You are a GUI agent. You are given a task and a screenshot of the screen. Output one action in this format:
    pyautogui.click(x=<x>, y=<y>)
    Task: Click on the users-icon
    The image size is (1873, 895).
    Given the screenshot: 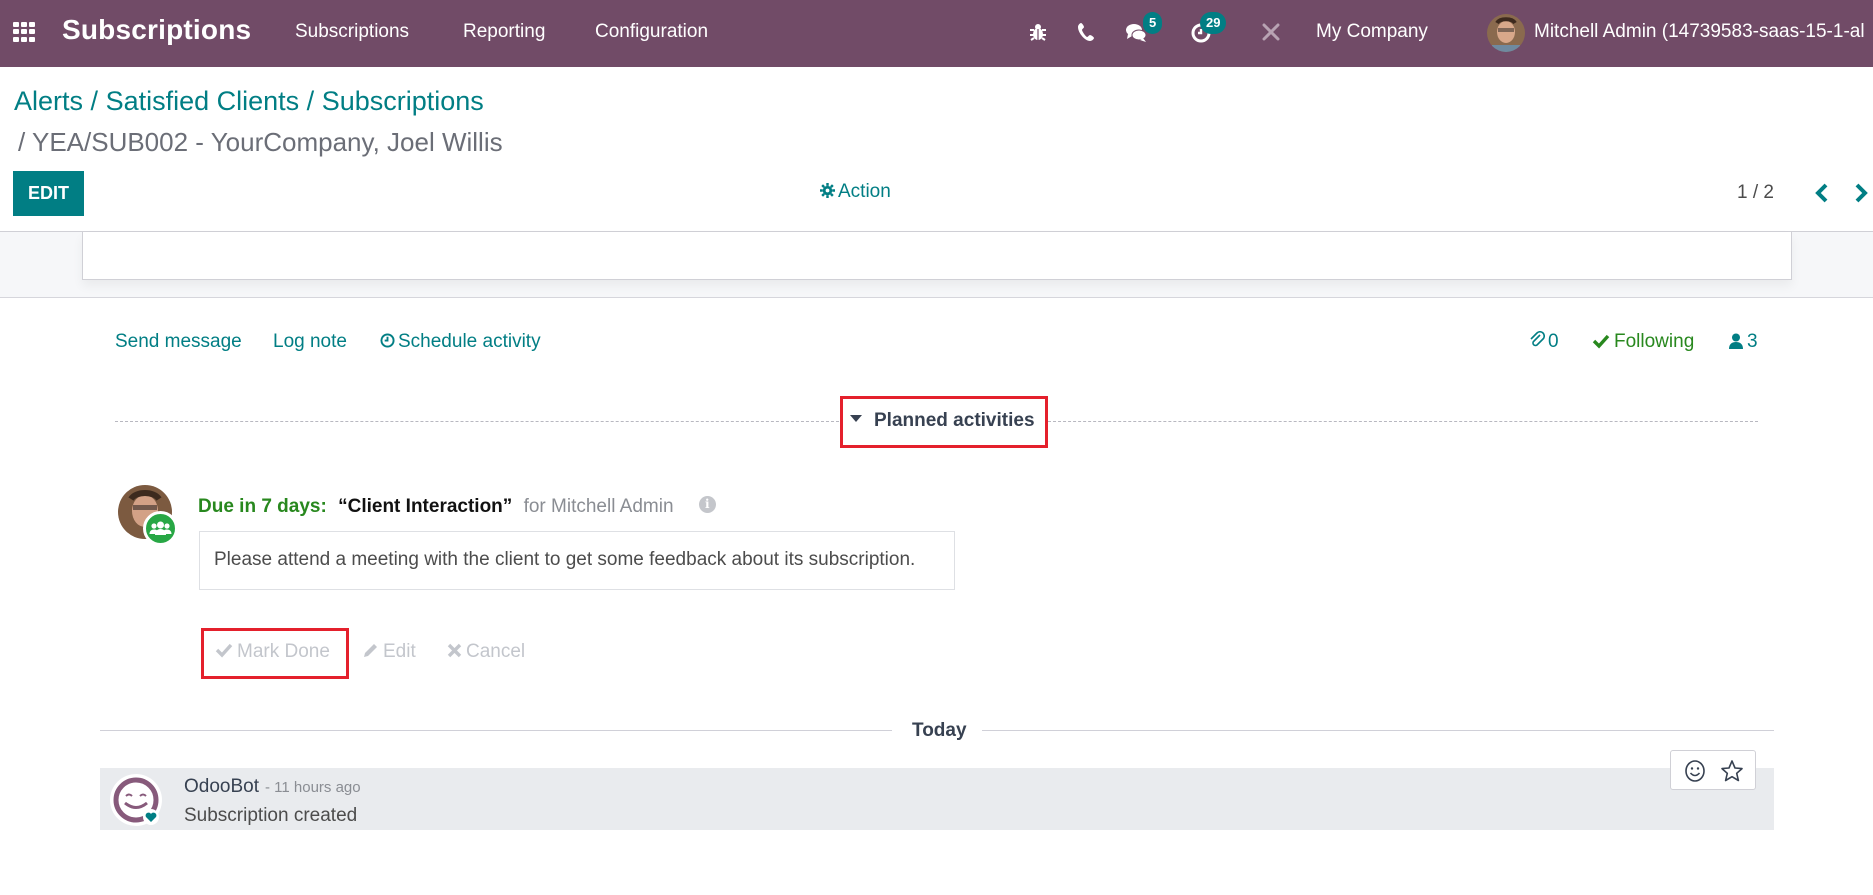 What is the action you would take?
    pyautogui.click(x=160, y=528)
    